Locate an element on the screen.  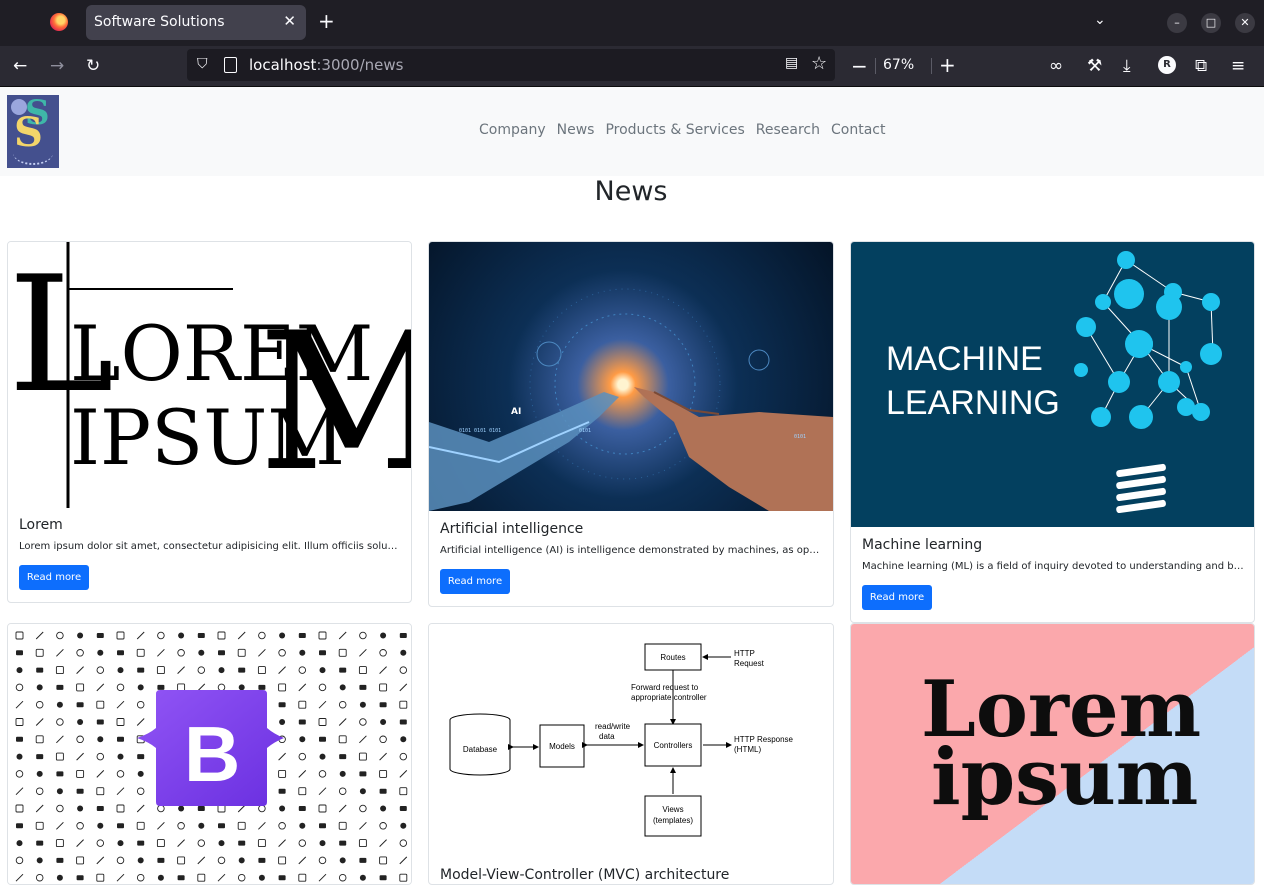
svg-text: appropriate controller is located at coordinates (669, 697).